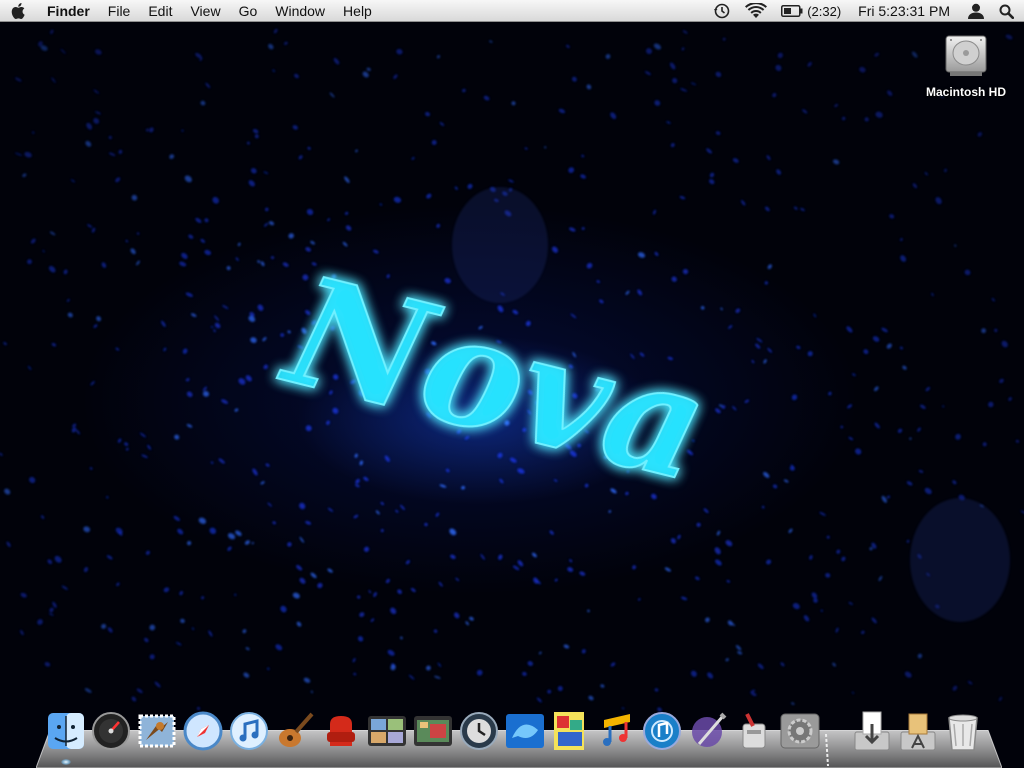  What do you see at coordinates (66, 731) in the screenshot?
I see `dock-item-finder` at bounding box center [66, 731].